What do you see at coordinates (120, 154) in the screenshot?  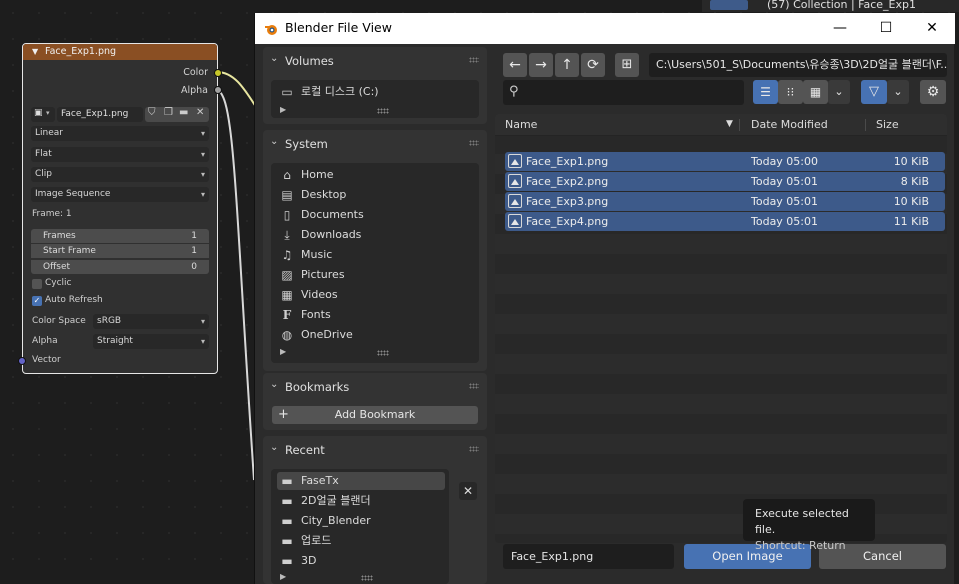 I see `projection-select: Flat ▾` at bounding box center [120, 154].